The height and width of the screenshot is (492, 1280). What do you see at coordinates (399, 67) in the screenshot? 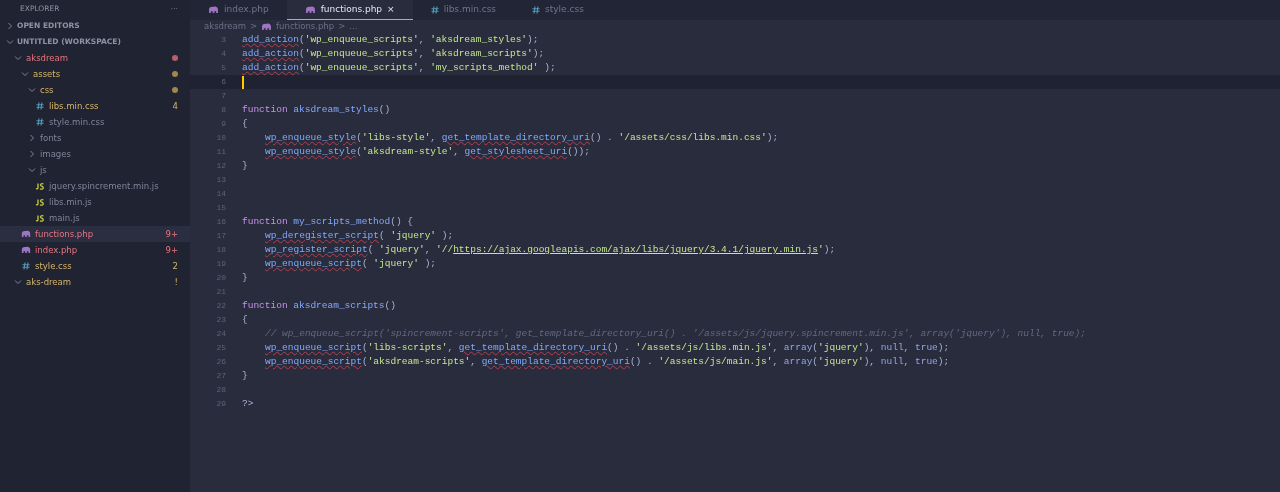
I see `code-line: add_action('wp_enqueue_scripts', 'my_scripts_method' );` at bounding box center [399, 67].